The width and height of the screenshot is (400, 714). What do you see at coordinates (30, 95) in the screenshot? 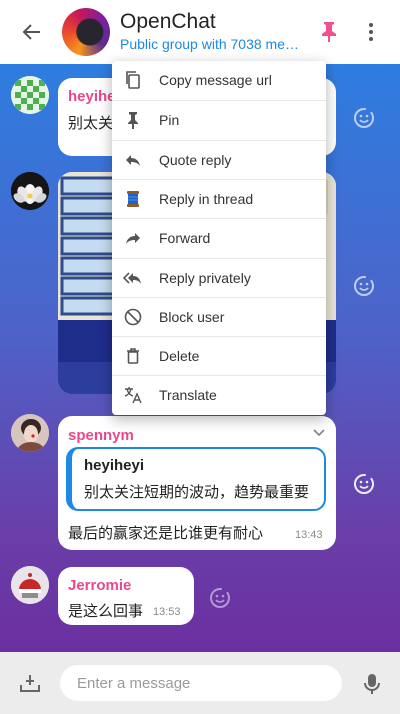
I see `green-checker-avatar` at bounding box center [30, 95].